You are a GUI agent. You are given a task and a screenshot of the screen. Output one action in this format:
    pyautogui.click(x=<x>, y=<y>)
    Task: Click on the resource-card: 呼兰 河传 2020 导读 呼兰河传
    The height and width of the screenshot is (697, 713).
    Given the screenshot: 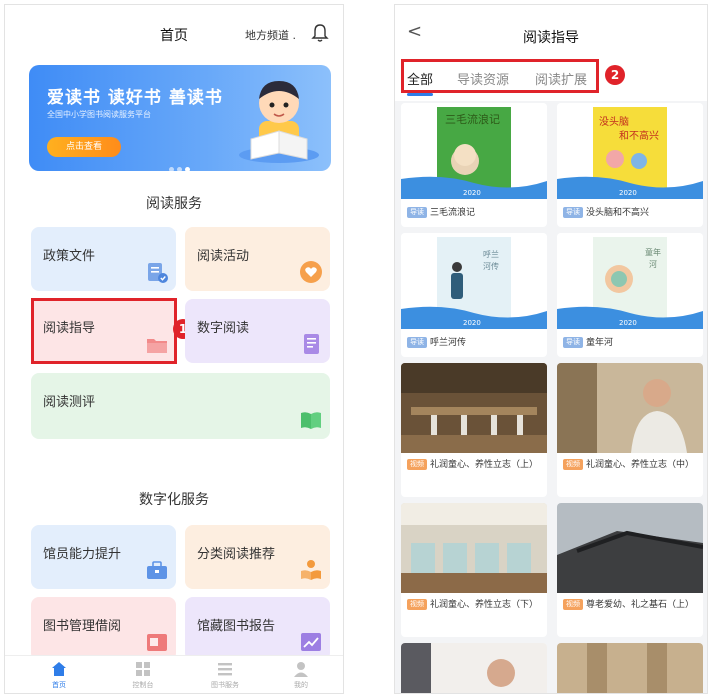 What is the action you would take?
    pyautogui.click(x=474, y=295)
    